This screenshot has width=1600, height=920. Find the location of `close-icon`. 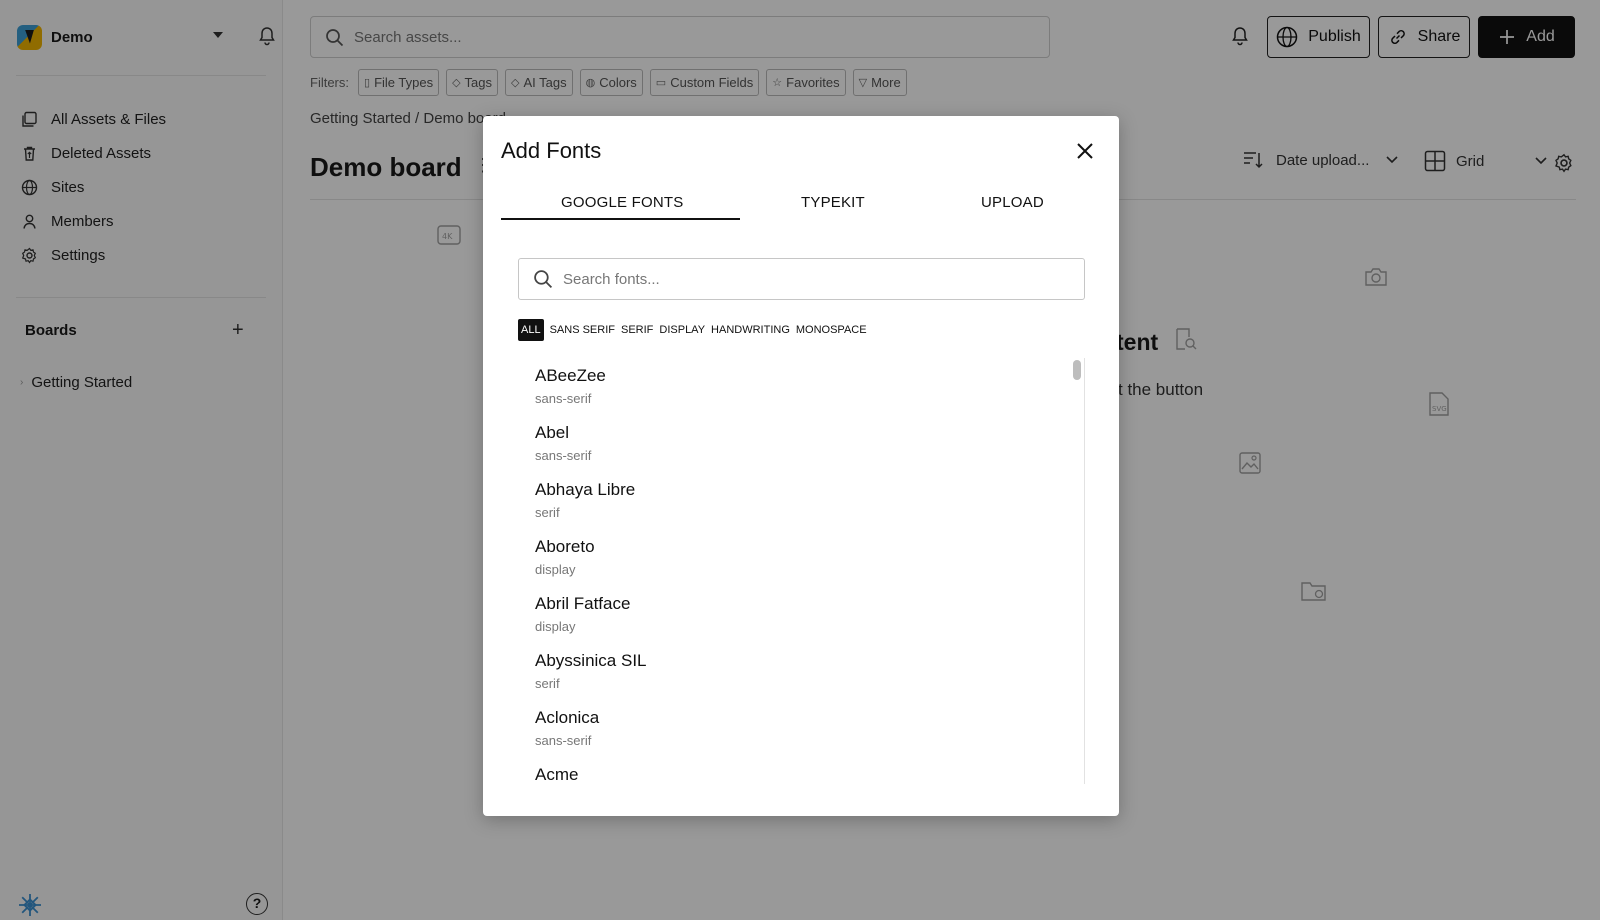

close-icon is located at coordinates (1085, 153).